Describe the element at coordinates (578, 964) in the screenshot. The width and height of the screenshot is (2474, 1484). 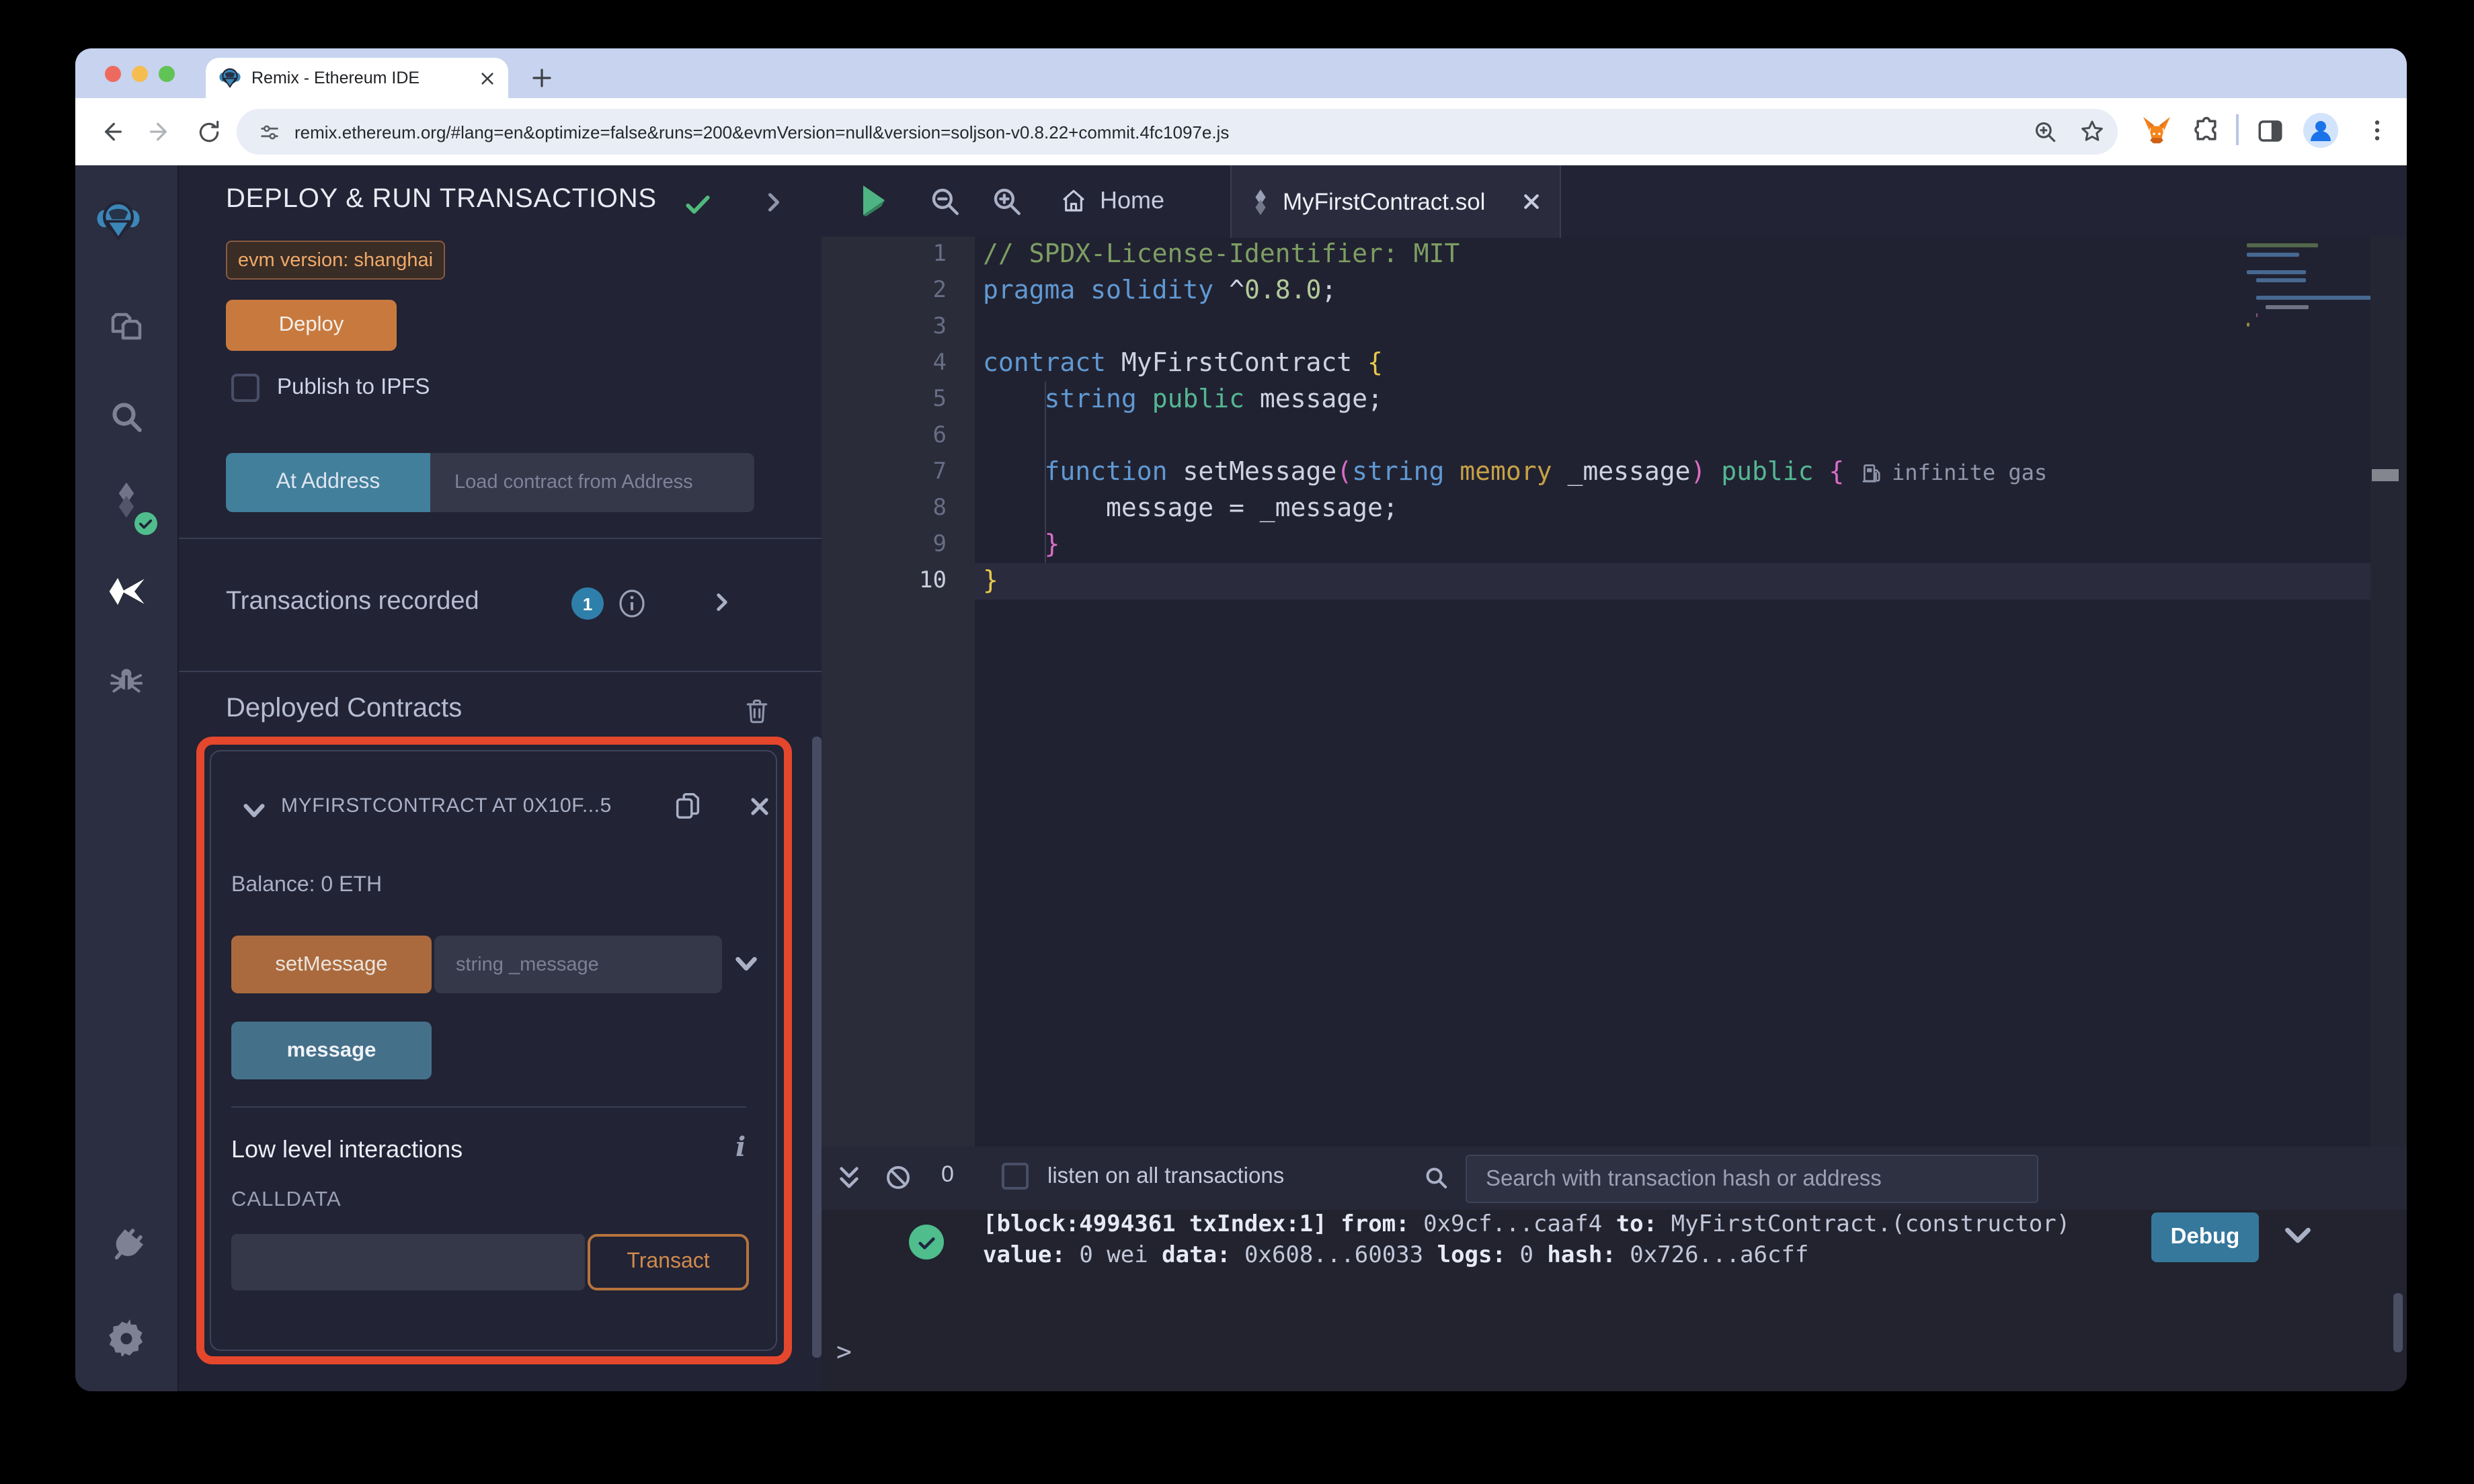
I see `set-message-input` at that location.